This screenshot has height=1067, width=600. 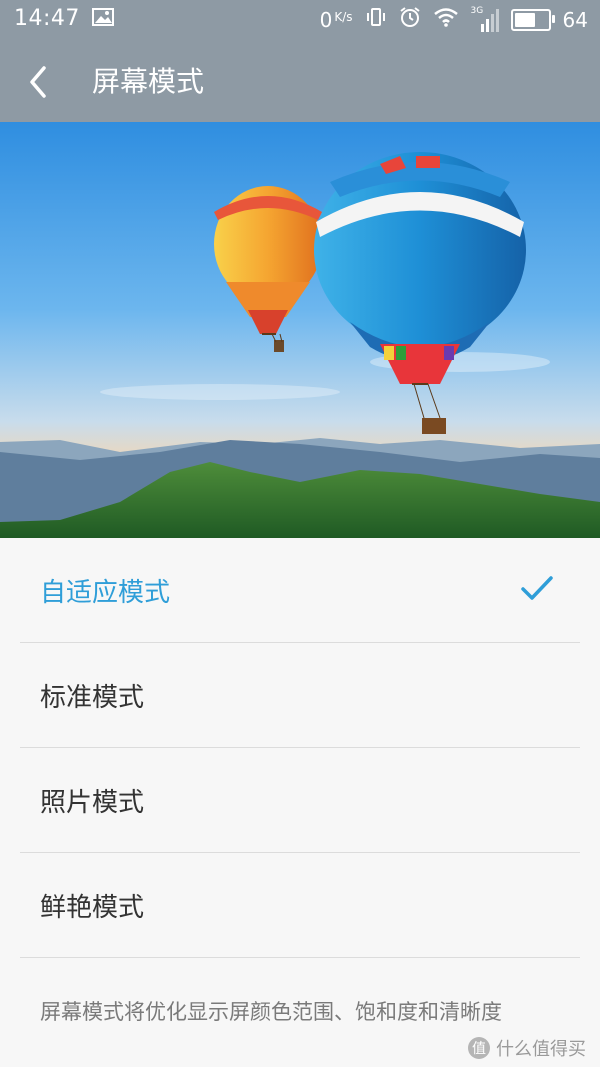 I want to click on option-label: 标准模式, so click(x=92, y=697).